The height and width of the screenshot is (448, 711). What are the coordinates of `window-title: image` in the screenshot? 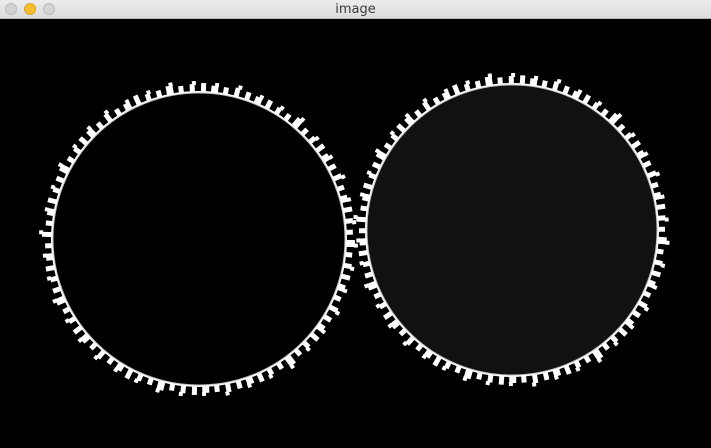 It's located at (355, 9).